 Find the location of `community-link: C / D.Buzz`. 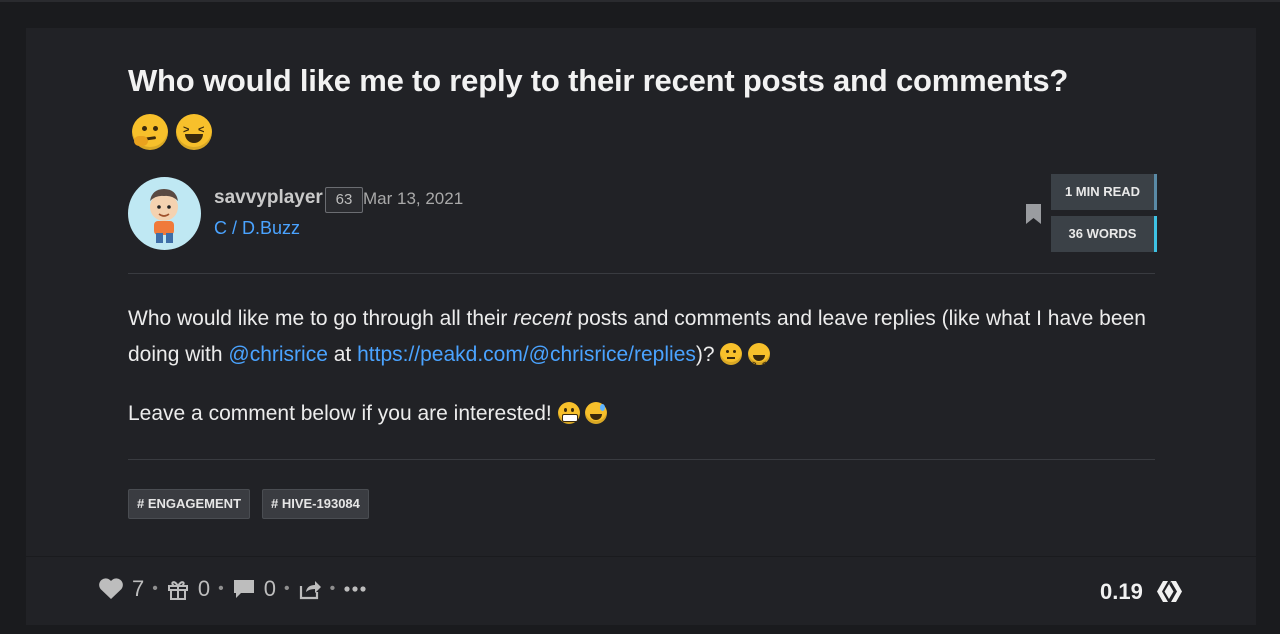

community-link: C / D.Buzz is located at coordinates (257, 228).